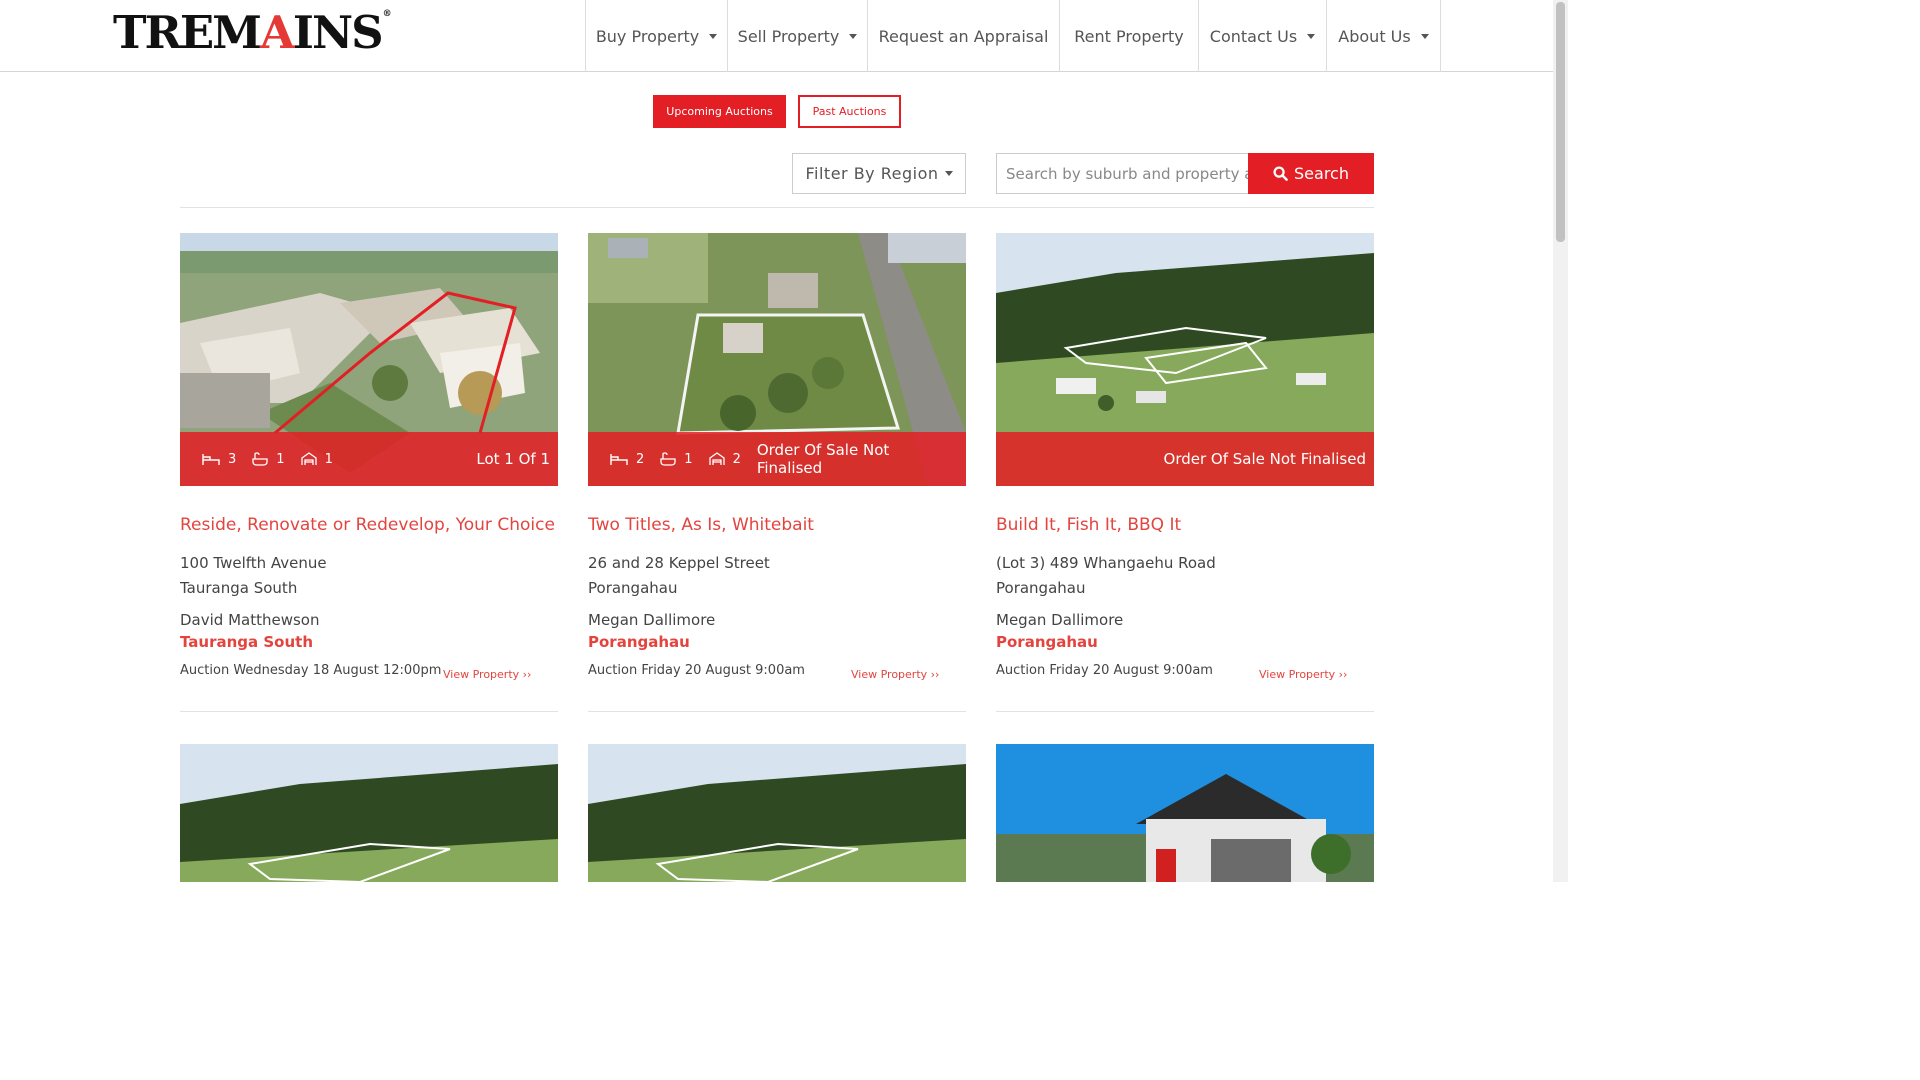  Describe the element at coordinates (253, 575) in the screenshot. I see `property-address: 100 Twelfth Avenue Tauranga South` at that location.